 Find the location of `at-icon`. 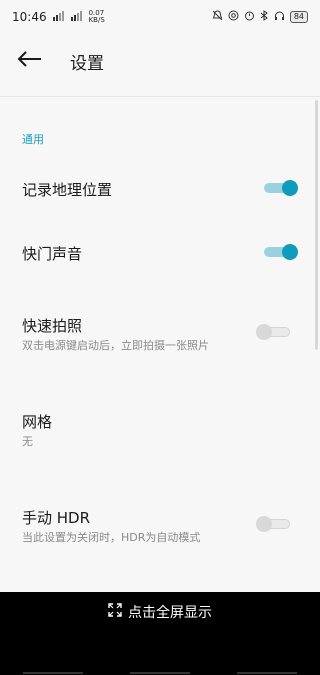

at-icon is located at coordinates (233, 17).